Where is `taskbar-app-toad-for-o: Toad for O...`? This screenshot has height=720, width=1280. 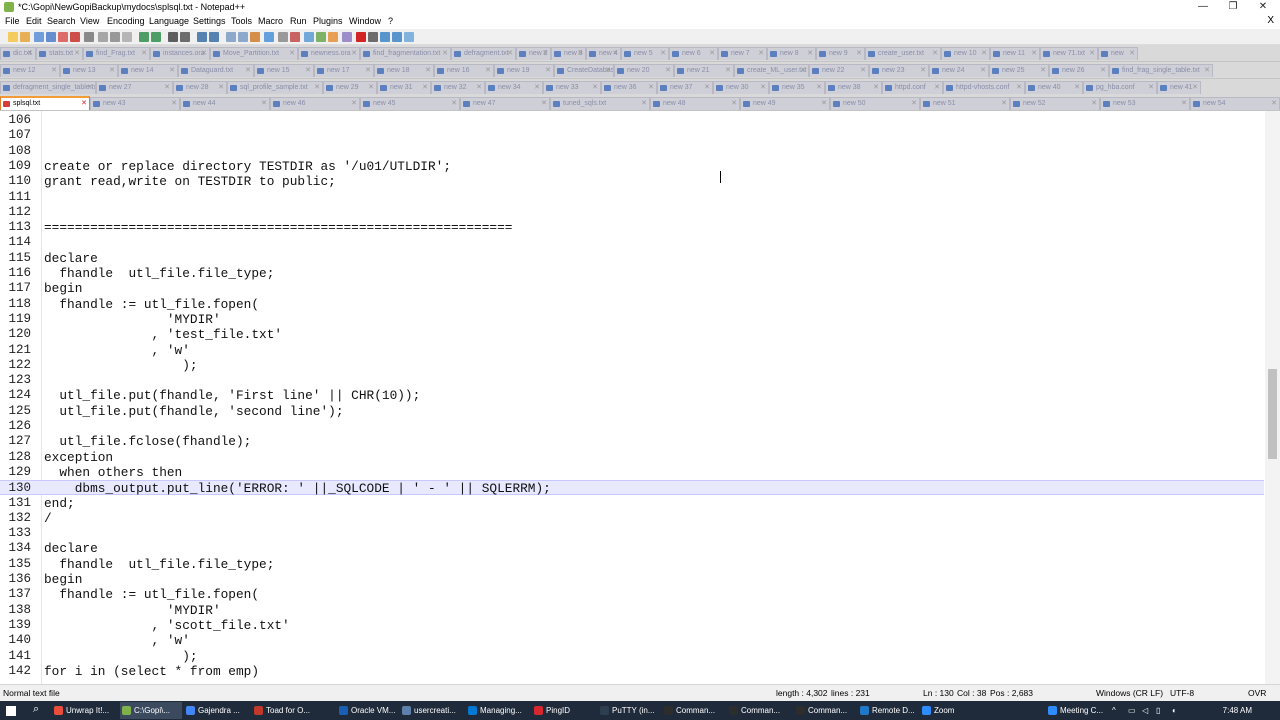 taskbar-app-toad-for-o: Toad for O... is located at coordinates (293, 710).